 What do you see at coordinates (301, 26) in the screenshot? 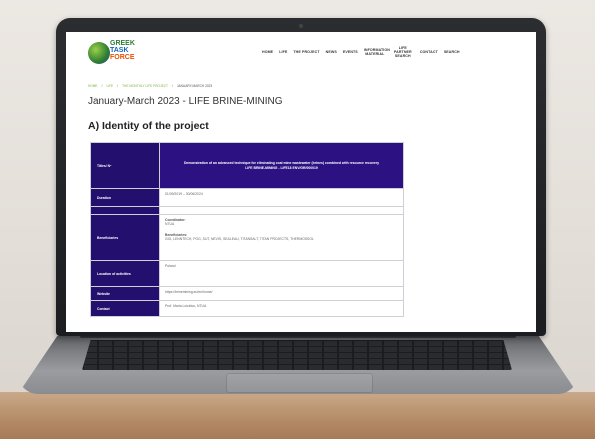
I see `webcam` at bounding box center [301, 26].